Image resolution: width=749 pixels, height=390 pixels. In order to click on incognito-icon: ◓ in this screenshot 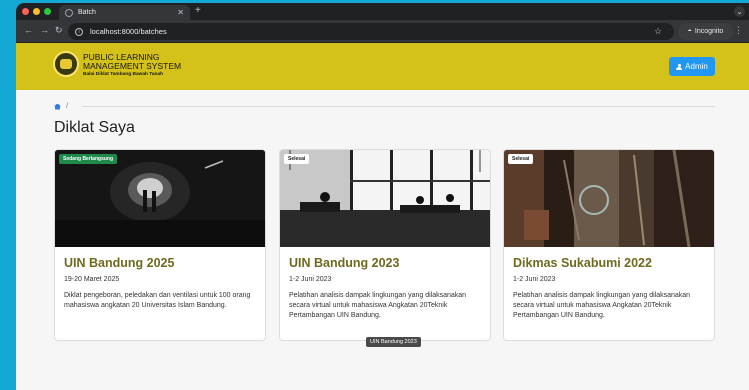, I will do `click(689, 31)`.